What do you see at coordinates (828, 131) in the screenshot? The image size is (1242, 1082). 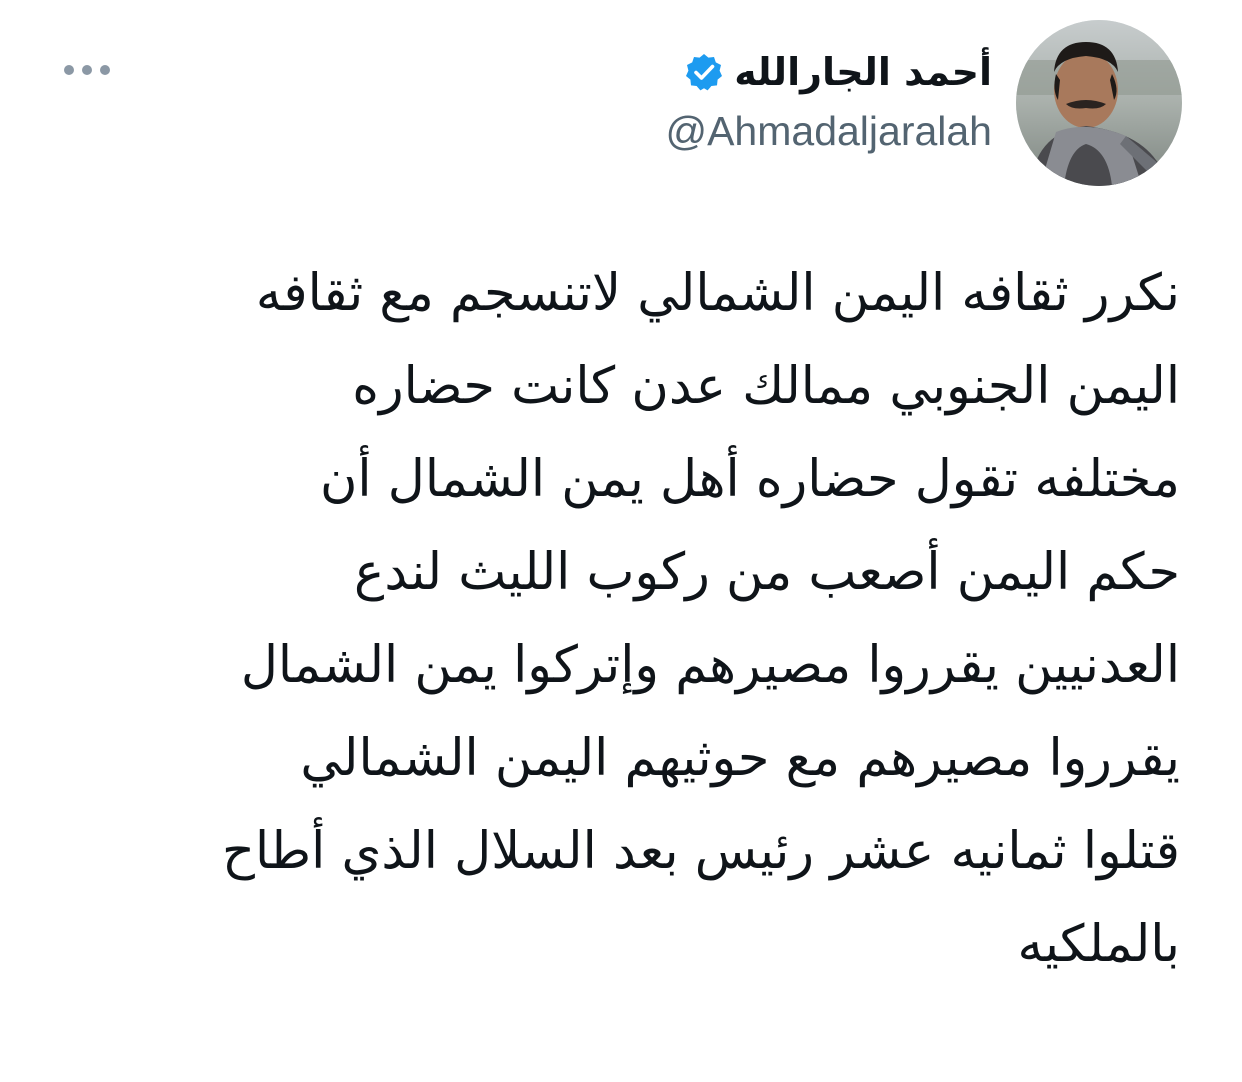 I see `author-handle: @Ahmadaljaralah` at bounding box center [828, 131].